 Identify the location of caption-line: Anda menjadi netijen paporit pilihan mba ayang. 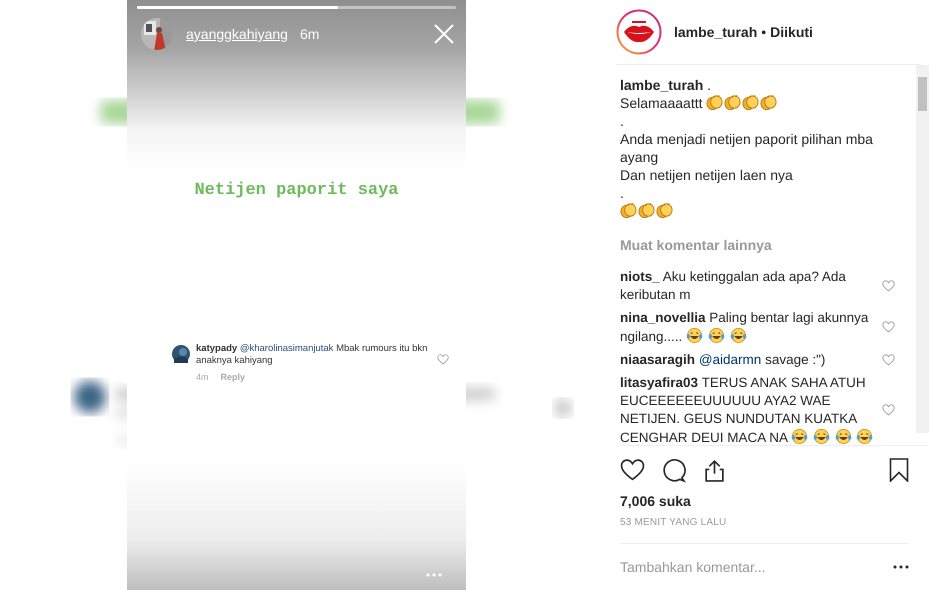
(747, 148).